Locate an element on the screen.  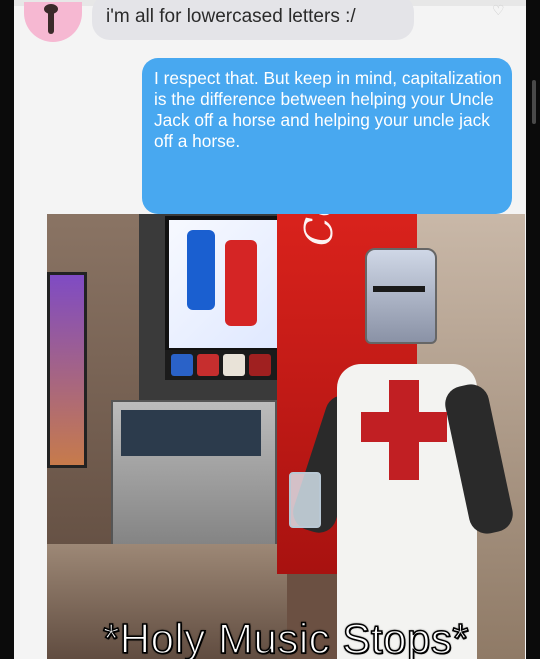
plastic-cup is located at coordinates (305, 500).